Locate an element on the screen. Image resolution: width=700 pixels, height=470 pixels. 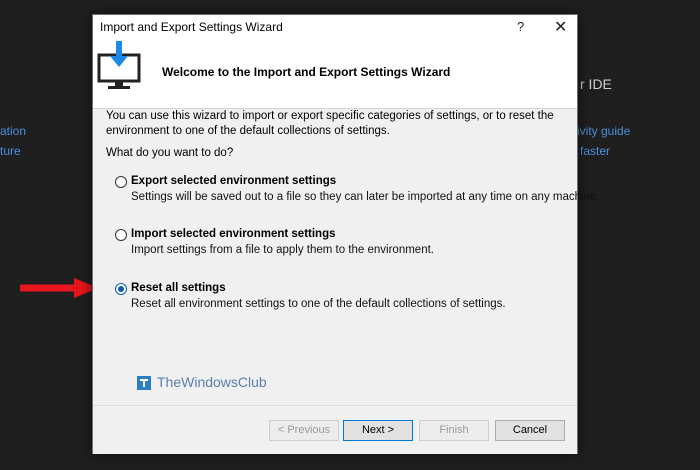
right-link-2: faster is located at coordinates (595, 151).